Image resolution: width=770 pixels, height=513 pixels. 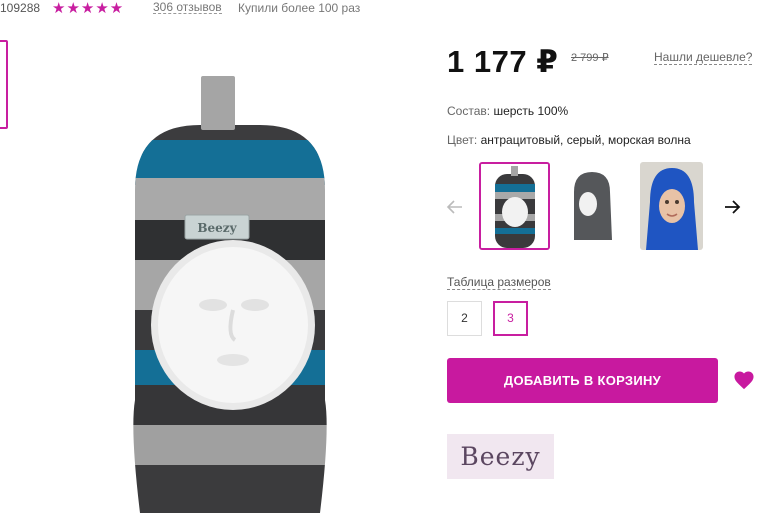 I want to click on size-table-link: Таблица размеров, so click(x=499, y=282).